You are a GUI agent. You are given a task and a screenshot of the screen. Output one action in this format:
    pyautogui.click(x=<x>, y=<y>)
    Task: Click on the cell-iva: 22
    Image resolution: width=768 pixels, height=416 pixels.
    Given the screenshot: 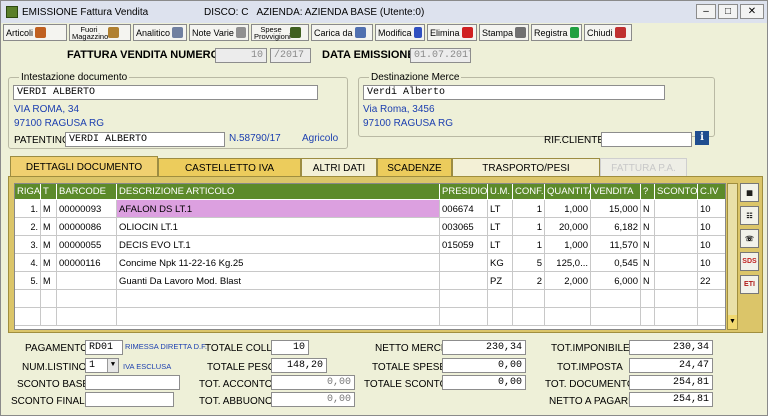 What is the action you would take?
    pyautogui.click(x=711, y=281)
    